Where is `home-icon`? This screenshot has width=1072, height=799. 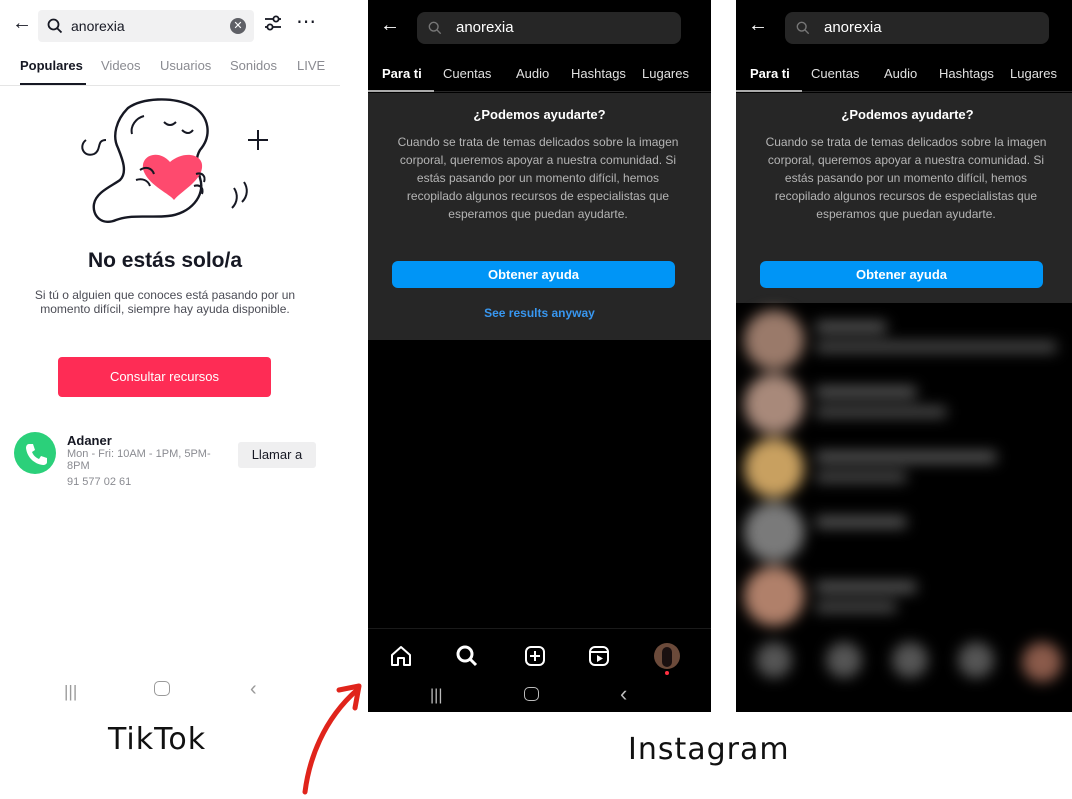 home-icon is located at coordinates (401, 656).